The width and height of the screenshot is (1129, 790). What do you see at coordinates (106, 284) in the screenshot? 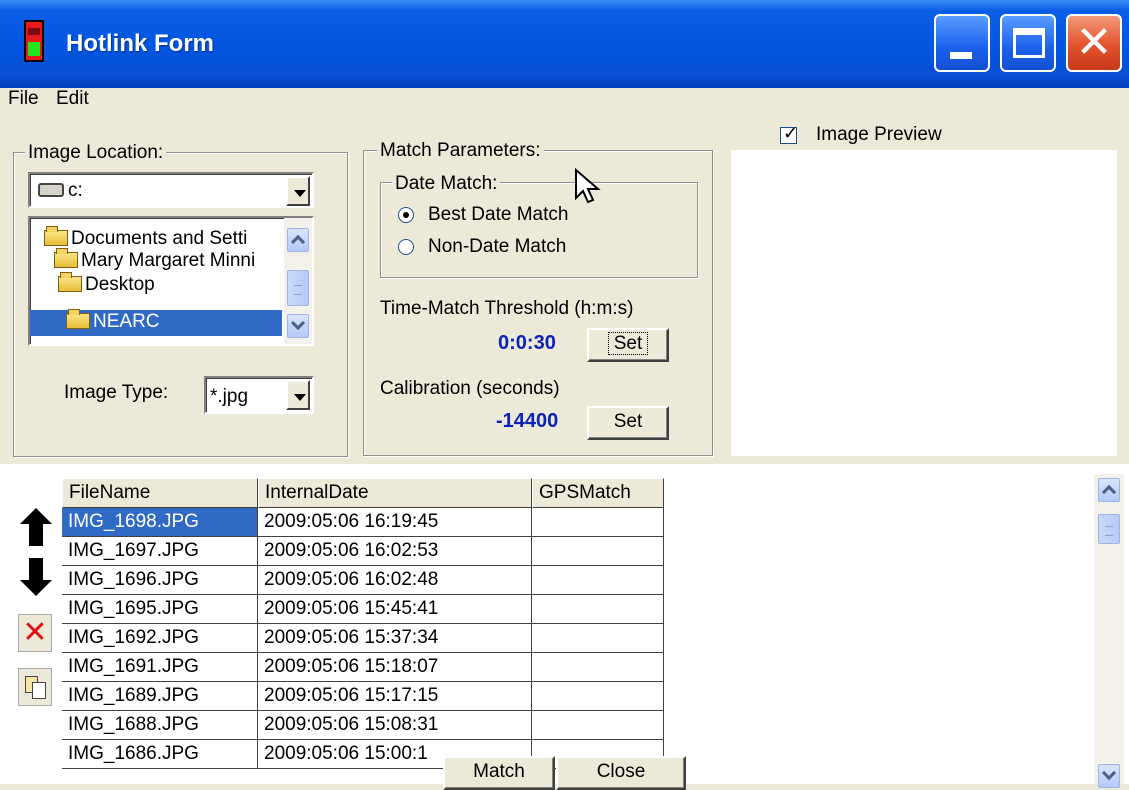
I see `folder-item-desktop: Desktop` at bounding box center [106, 284].